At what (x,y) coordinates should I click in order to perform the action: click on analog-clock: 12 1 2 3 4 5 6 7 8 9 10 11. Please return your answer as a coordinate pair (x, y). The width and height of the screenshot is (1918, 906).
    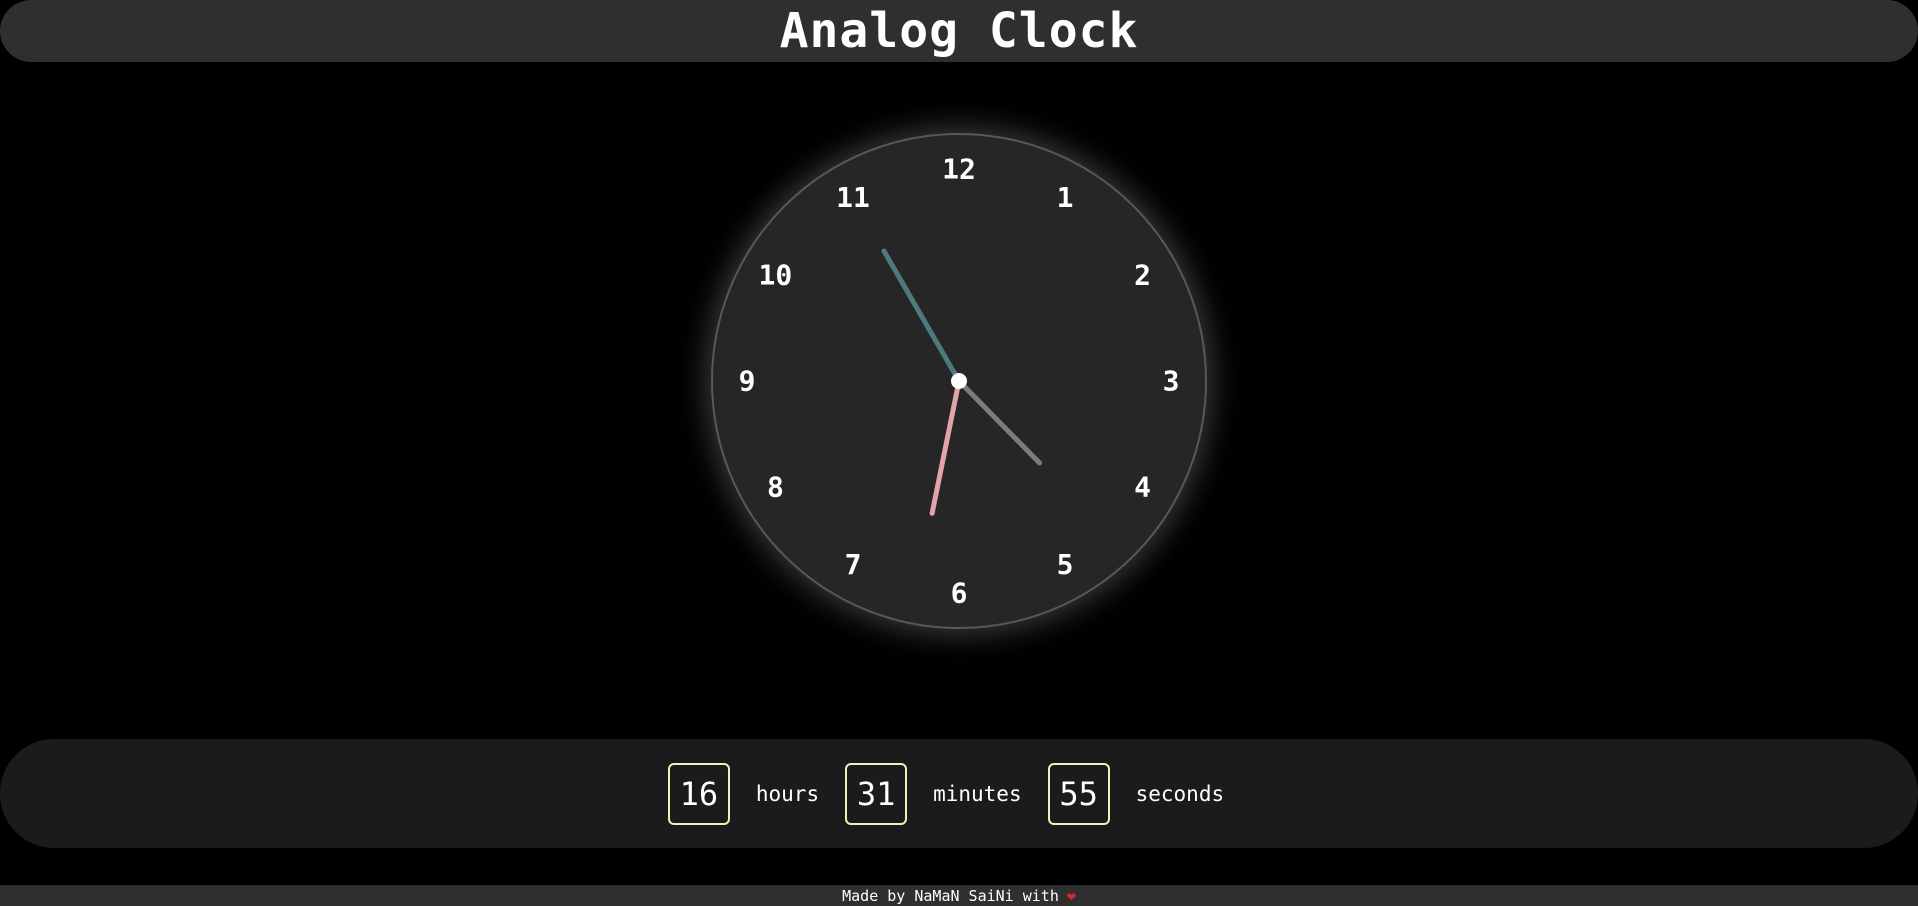
    Looking at the image, I should click on (959, 381).